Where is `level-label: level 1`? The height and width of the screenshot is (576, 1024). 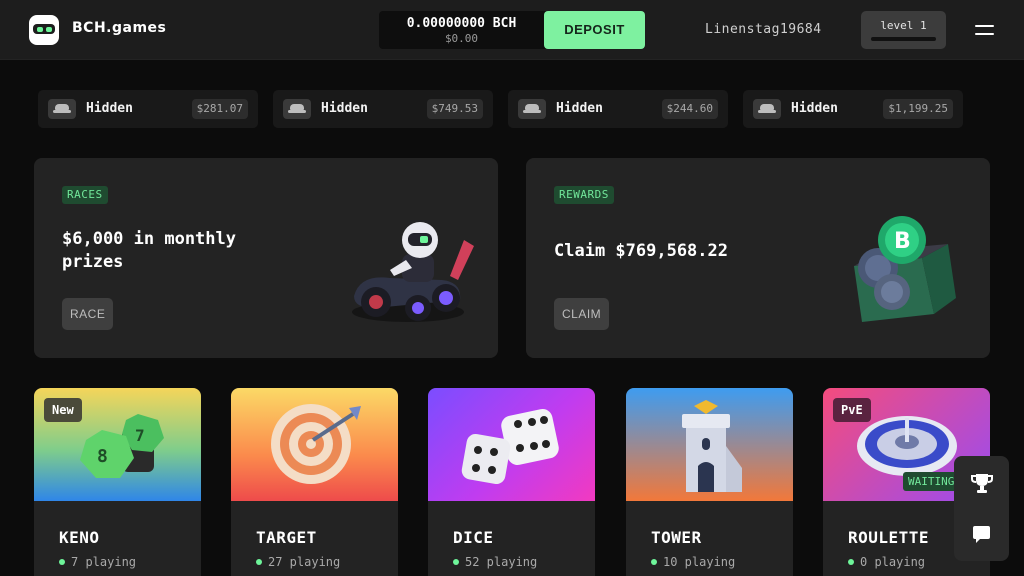
level-label: level 1 is located at coordinates (903, 25).